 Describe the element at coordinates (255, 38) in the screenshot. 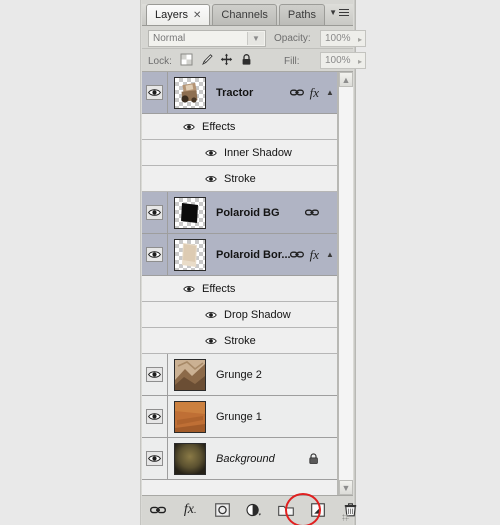

I see `chevron-down-icon: ▼` at that location.